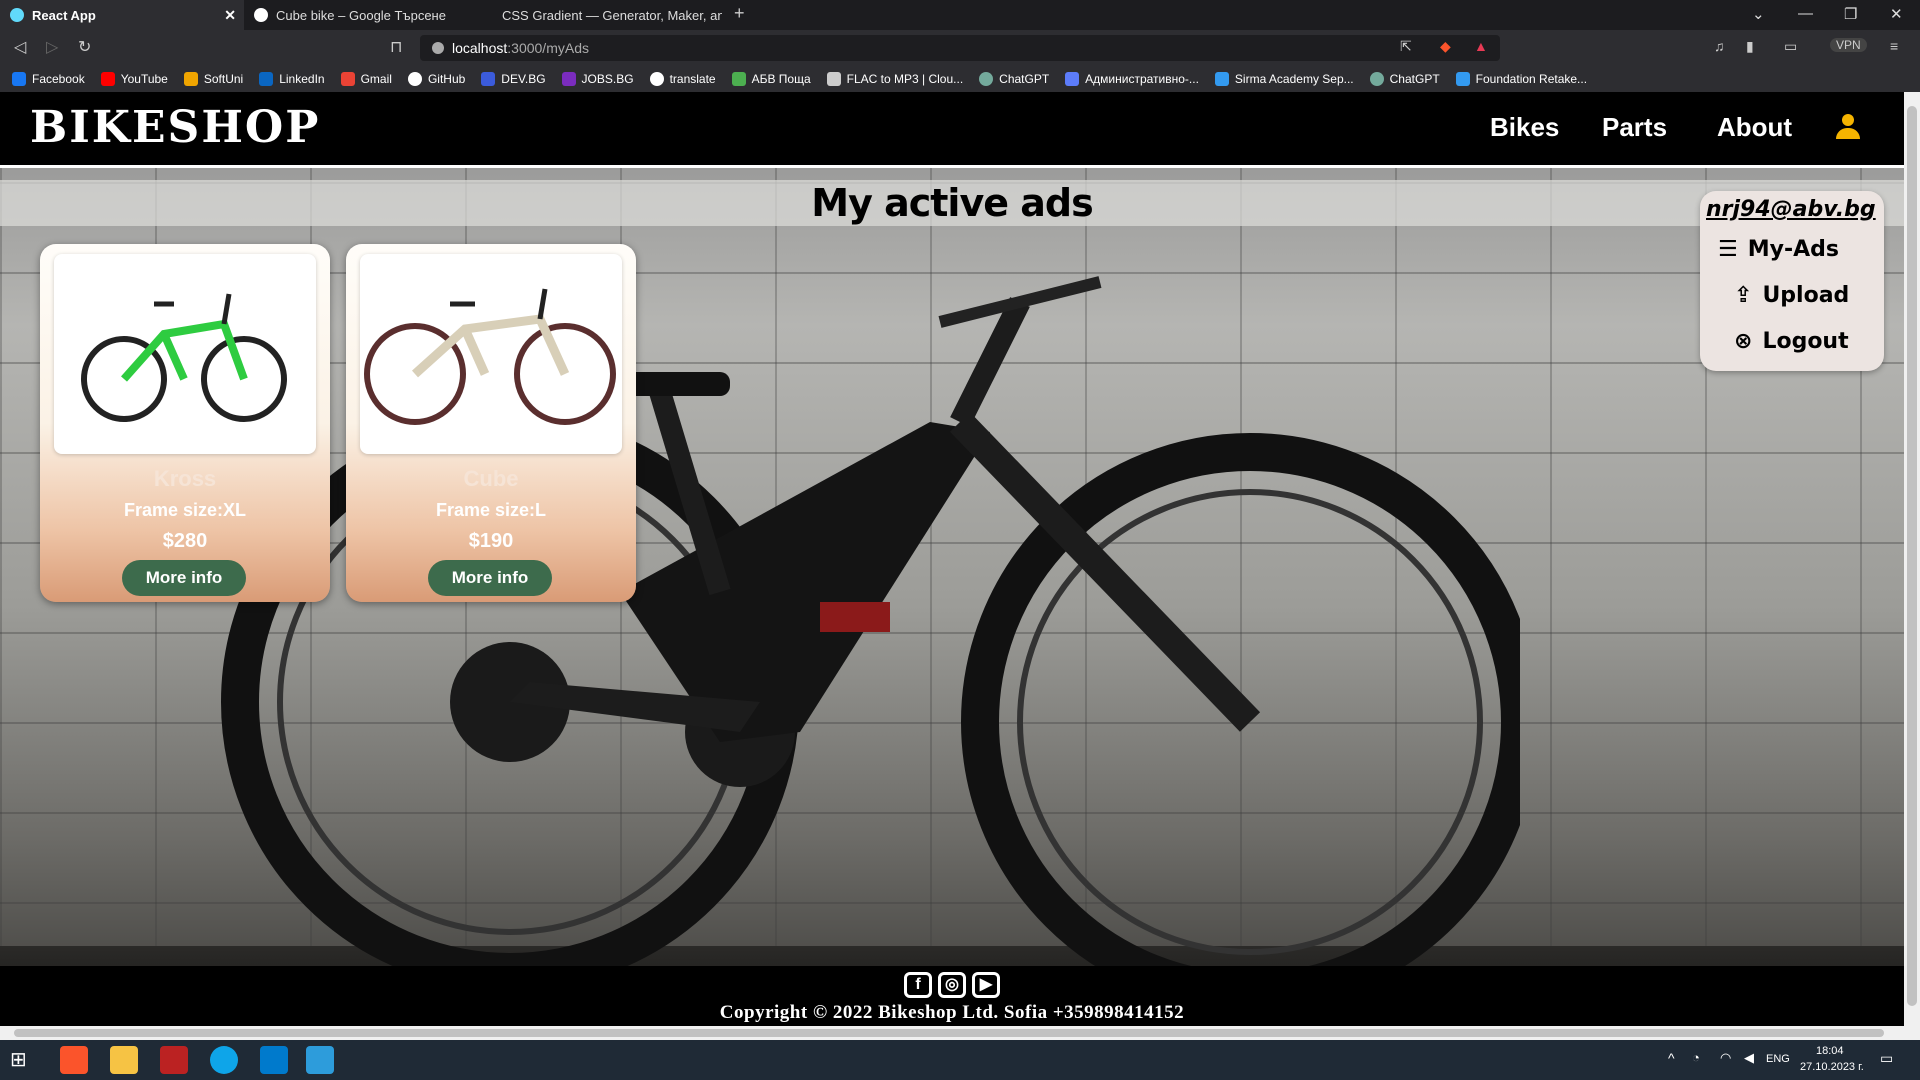 This screenshot has width=1920, height=1080. Describe the element at coordinates (1894, 46) in the screenshot. I see `menu-icon: ≡` at that location.